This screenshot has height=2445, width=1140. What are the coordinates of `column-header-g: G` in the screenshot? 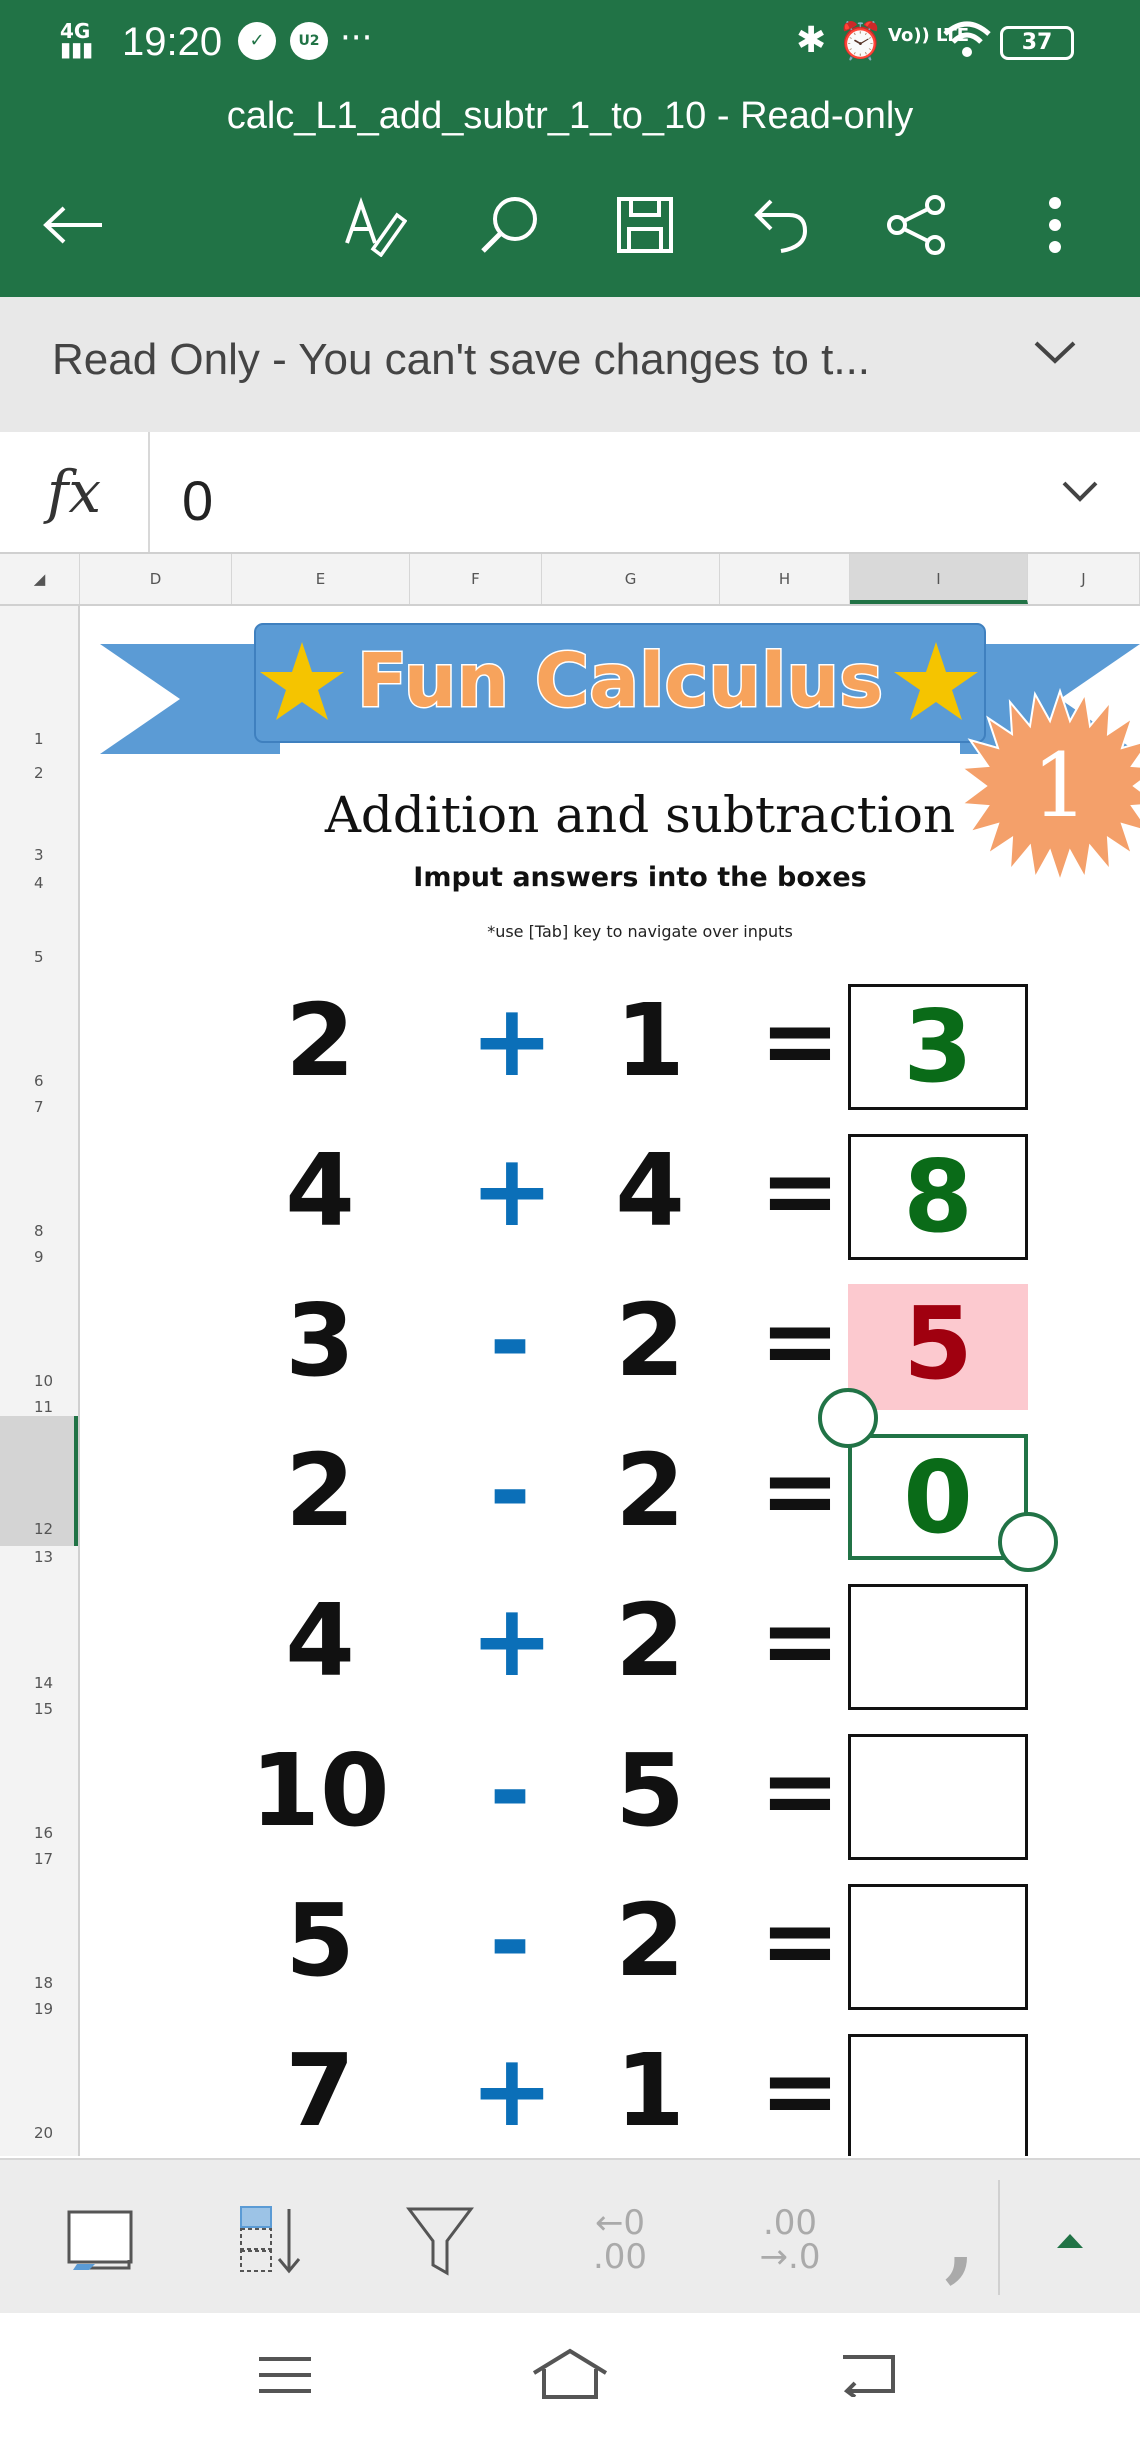 It's located at (631, 579).